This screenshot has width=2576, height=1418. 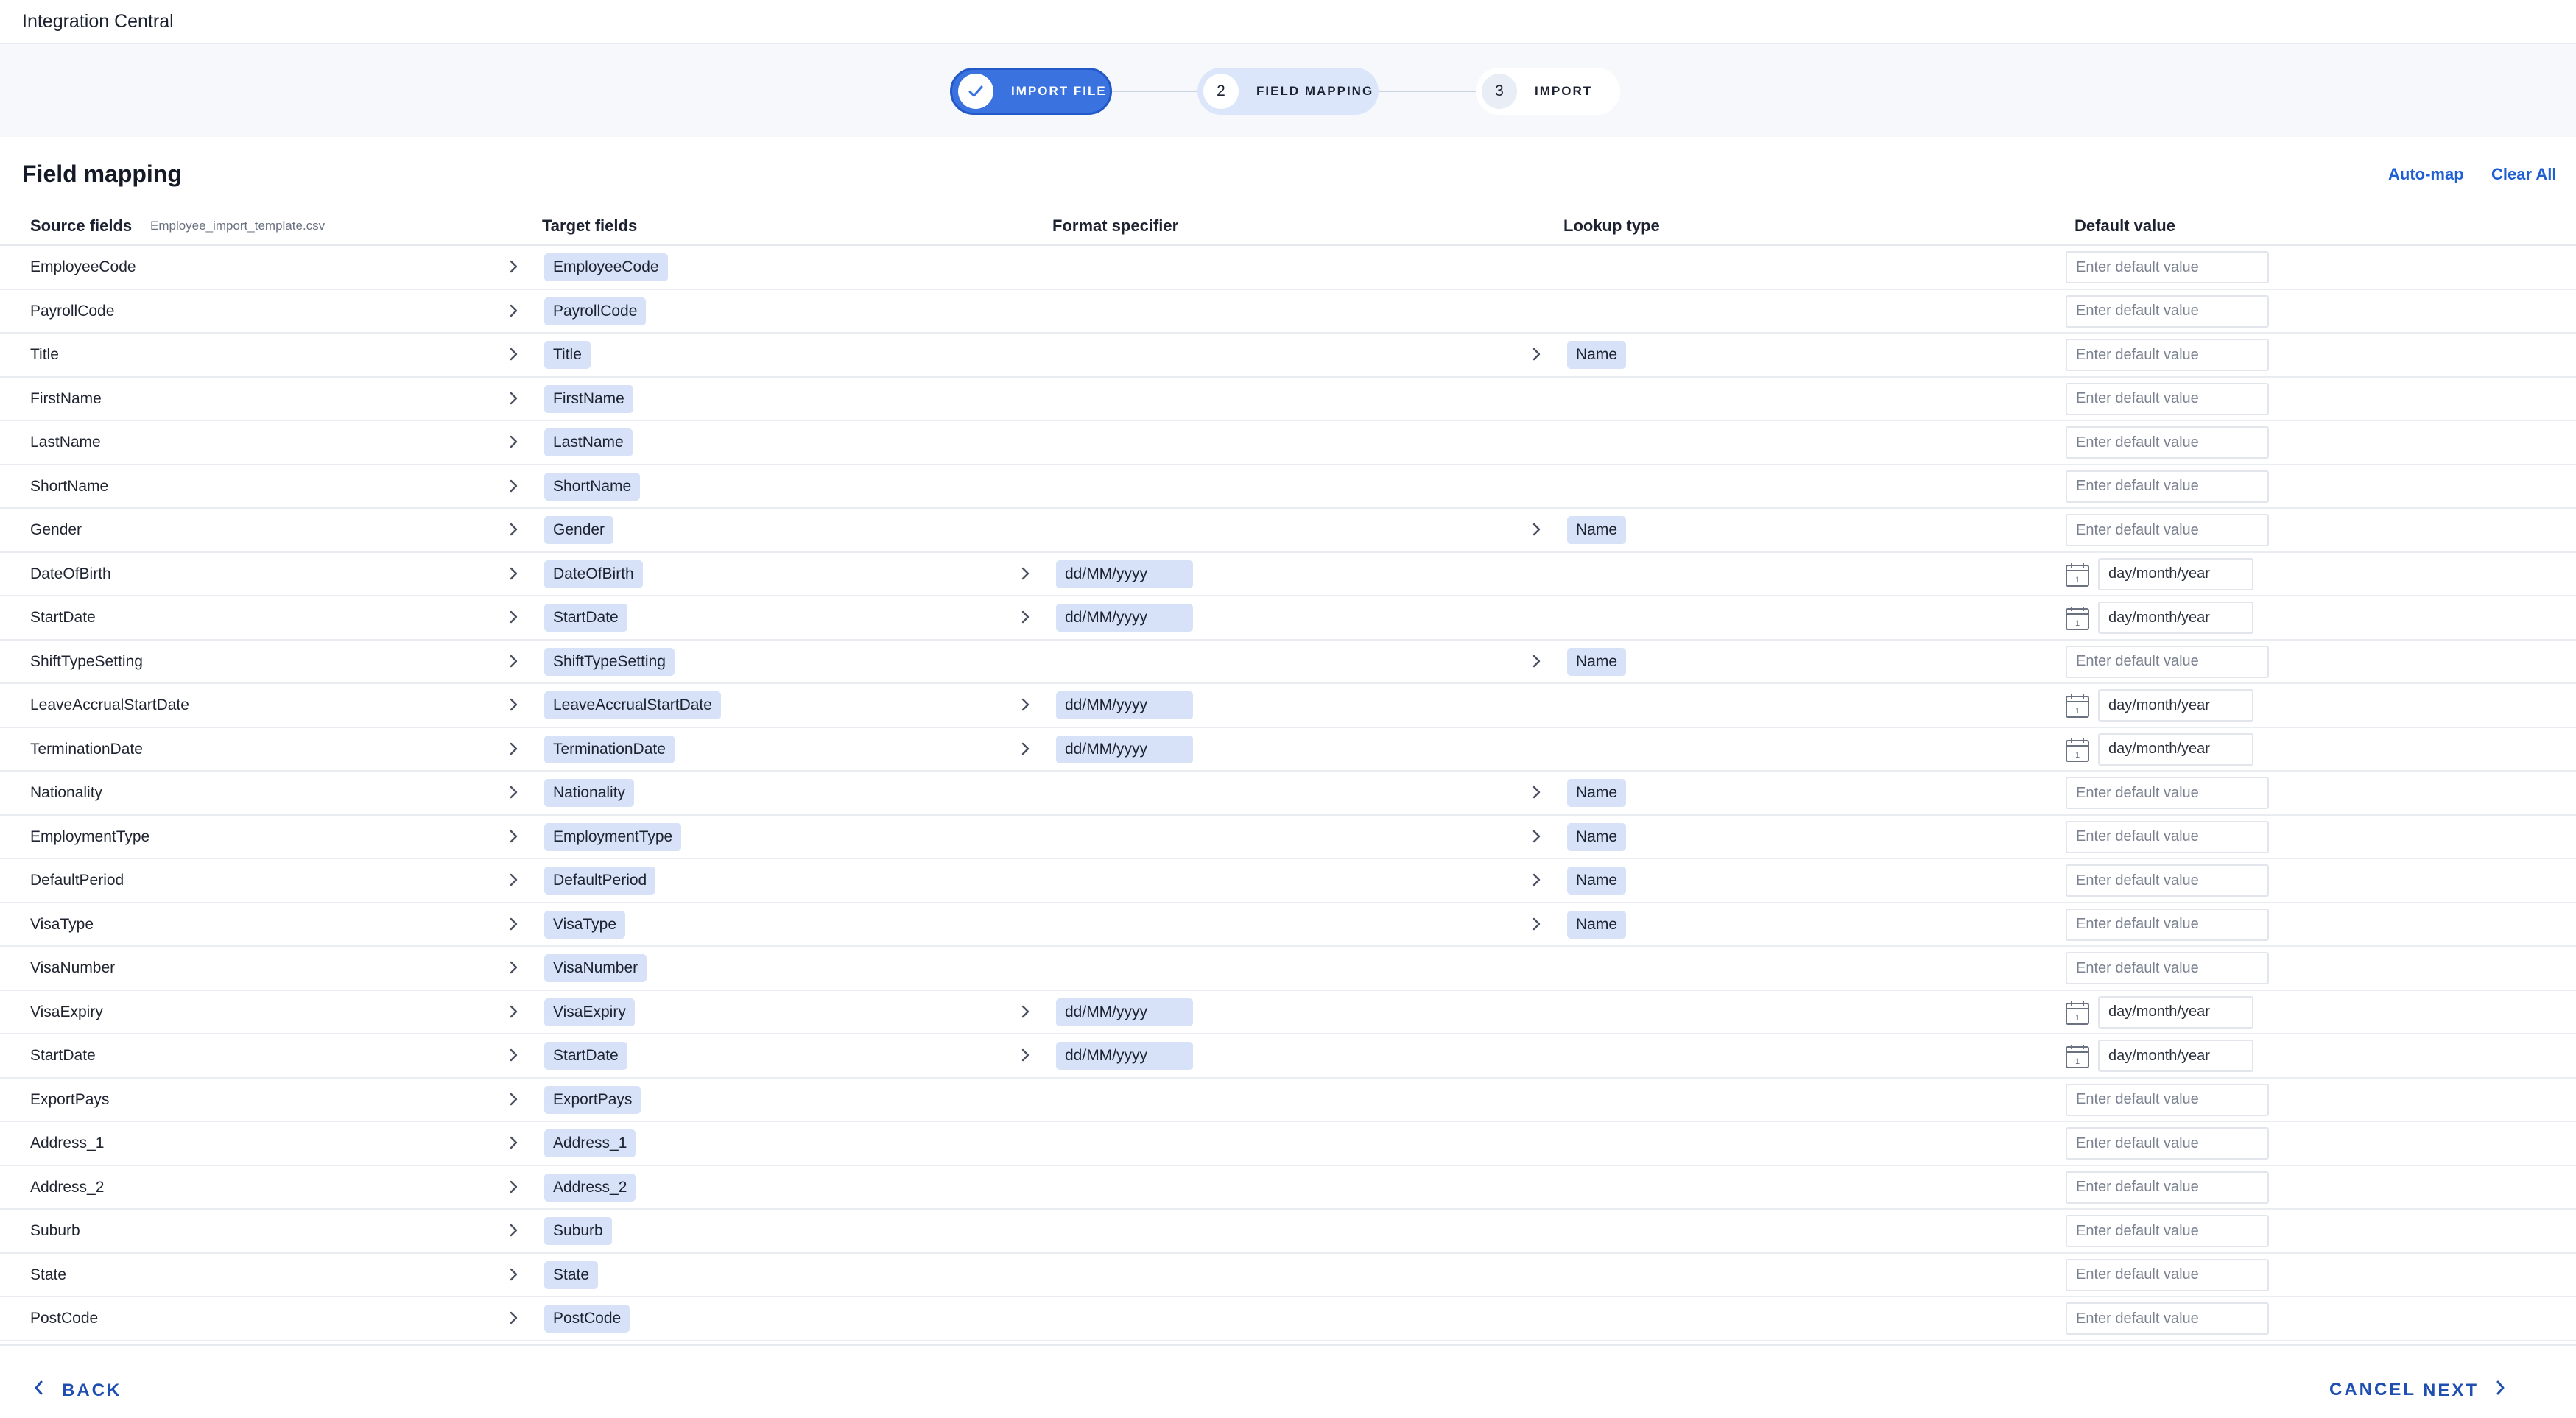 What do you see at coordinates (613, 837) in the screenshot?
I see `target-field-chip: EmploymentType` at bounding box center [613, 837].